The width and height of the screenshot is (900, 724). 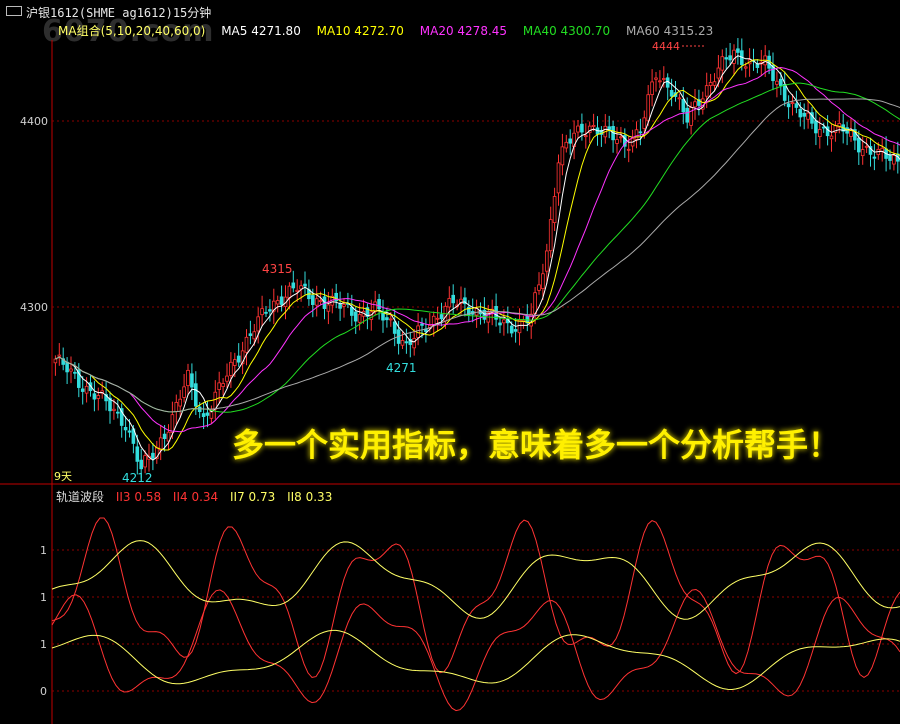 I want to click on period-label: 9天, so click(x=63, y=476).